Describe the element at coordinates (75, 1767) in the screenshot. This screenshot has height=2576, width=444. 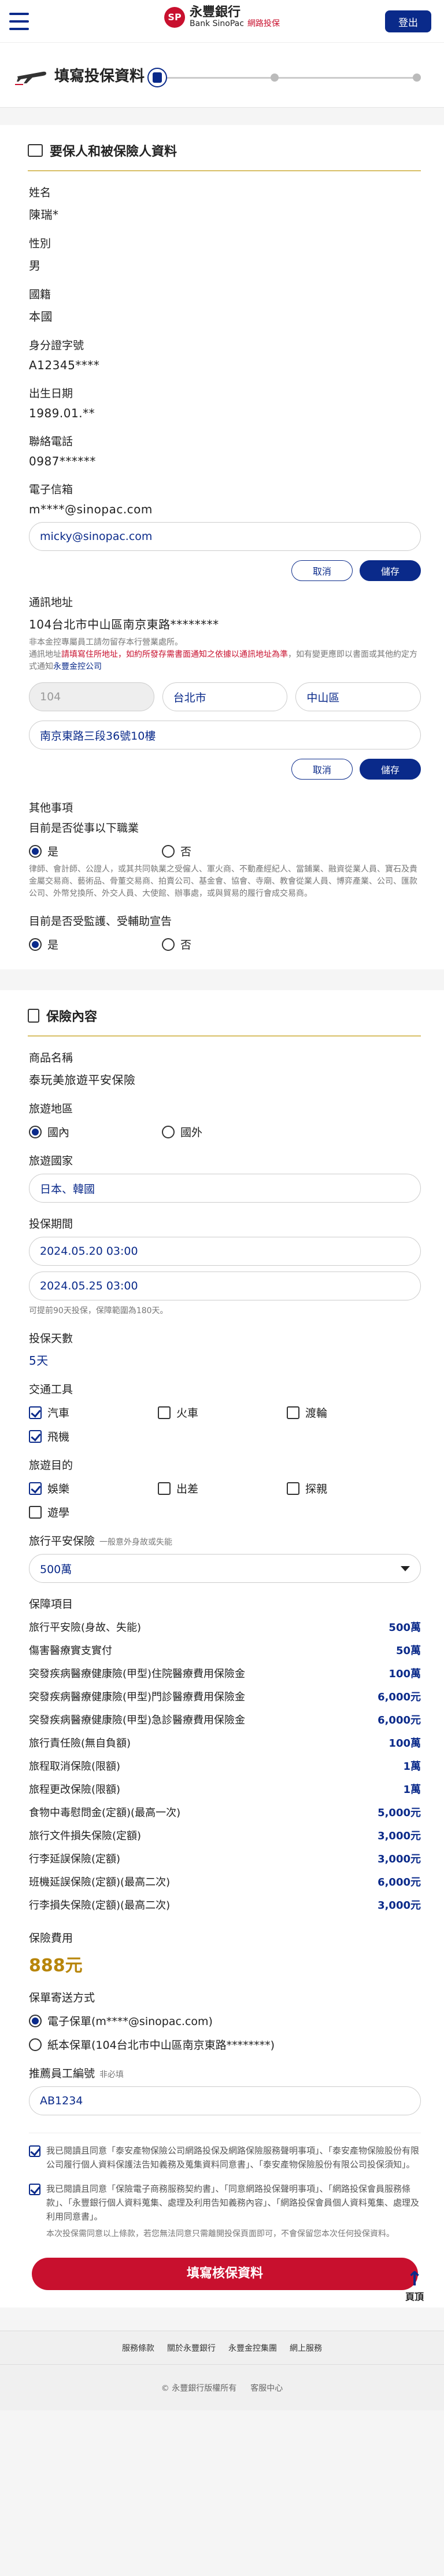
I see `coverage-name: 旅程取消保險(限額)` at that location.